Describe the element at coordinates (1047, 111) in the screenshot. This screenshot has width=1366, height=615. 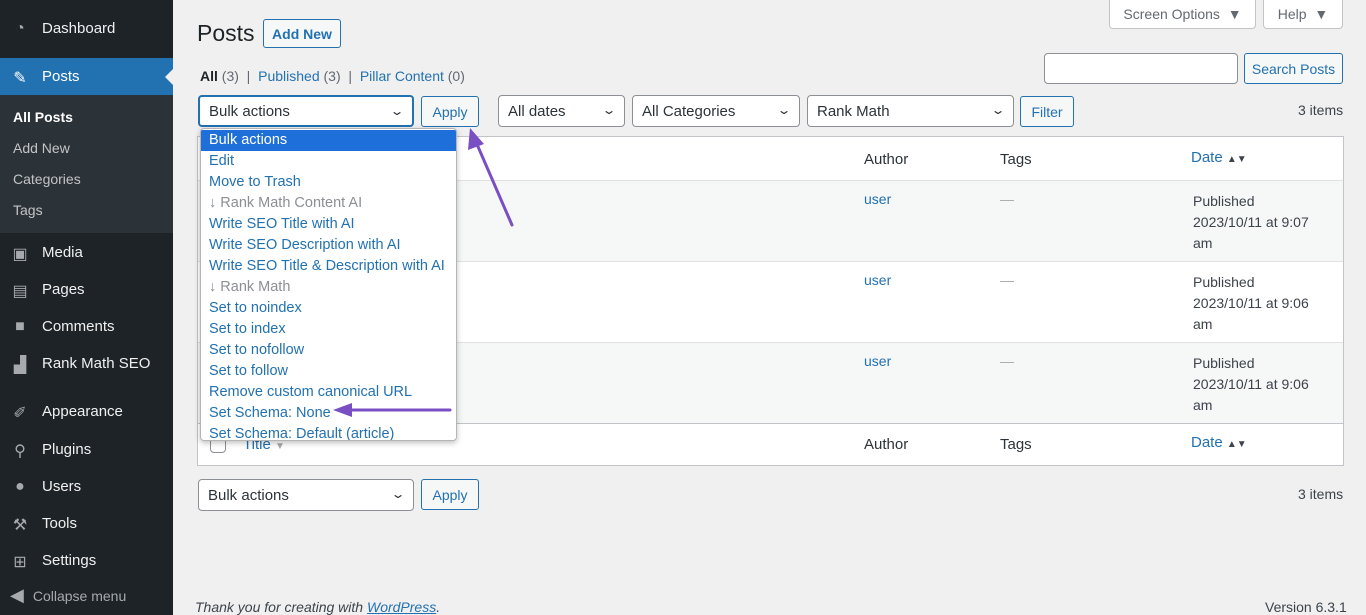
I see `filter-button: Filter` at that location.